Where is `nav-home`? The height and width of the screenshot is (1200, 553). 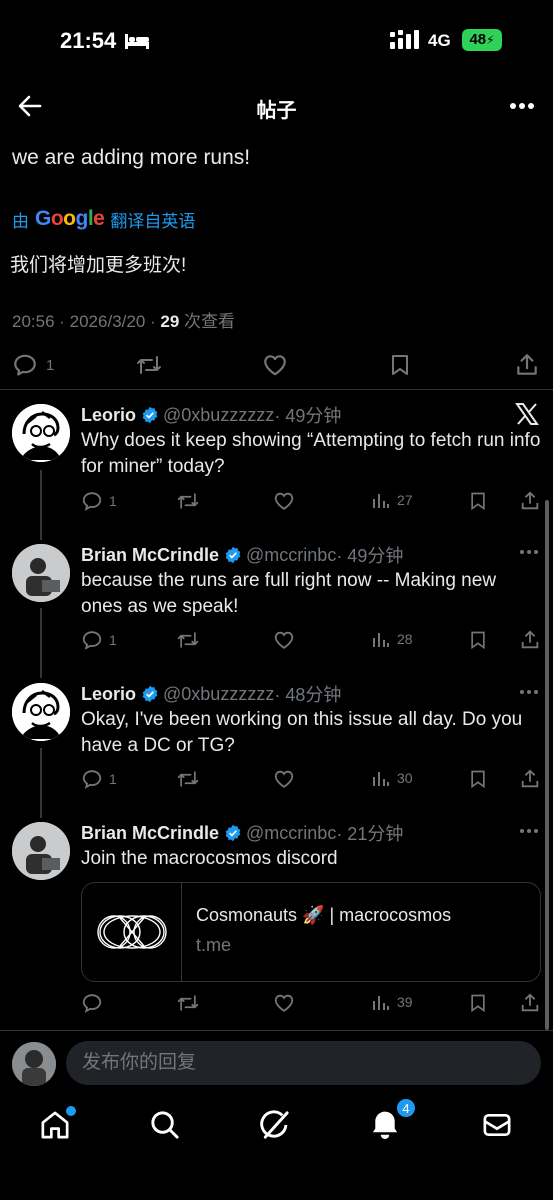 nav-home is located at coordinates (57, 1125).